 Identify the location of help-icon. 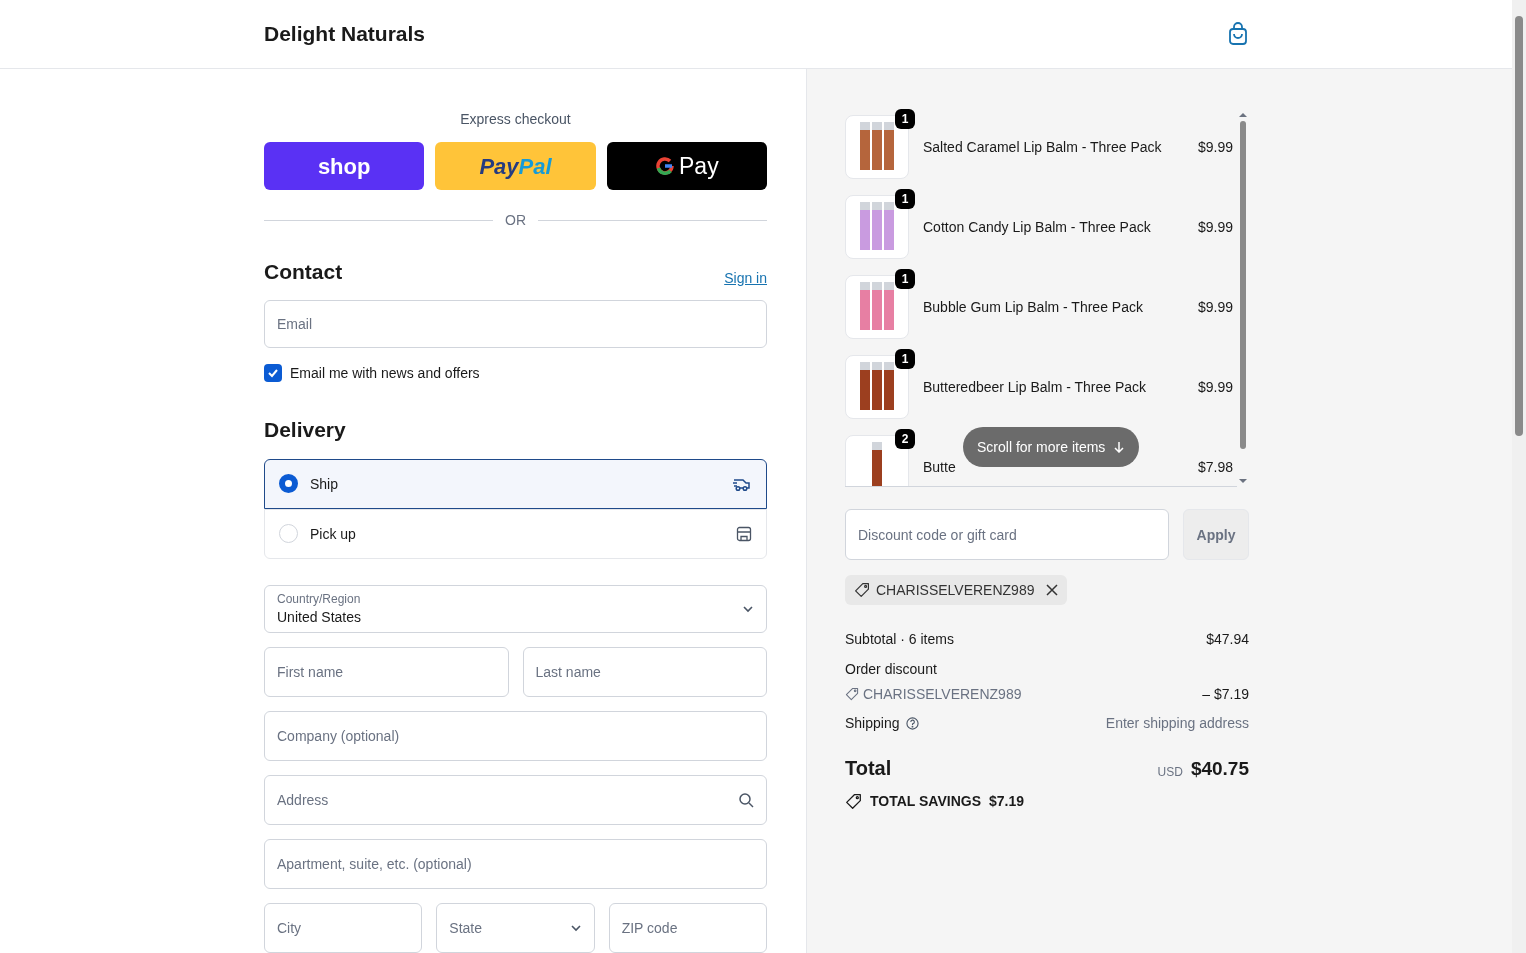
(912, 723).